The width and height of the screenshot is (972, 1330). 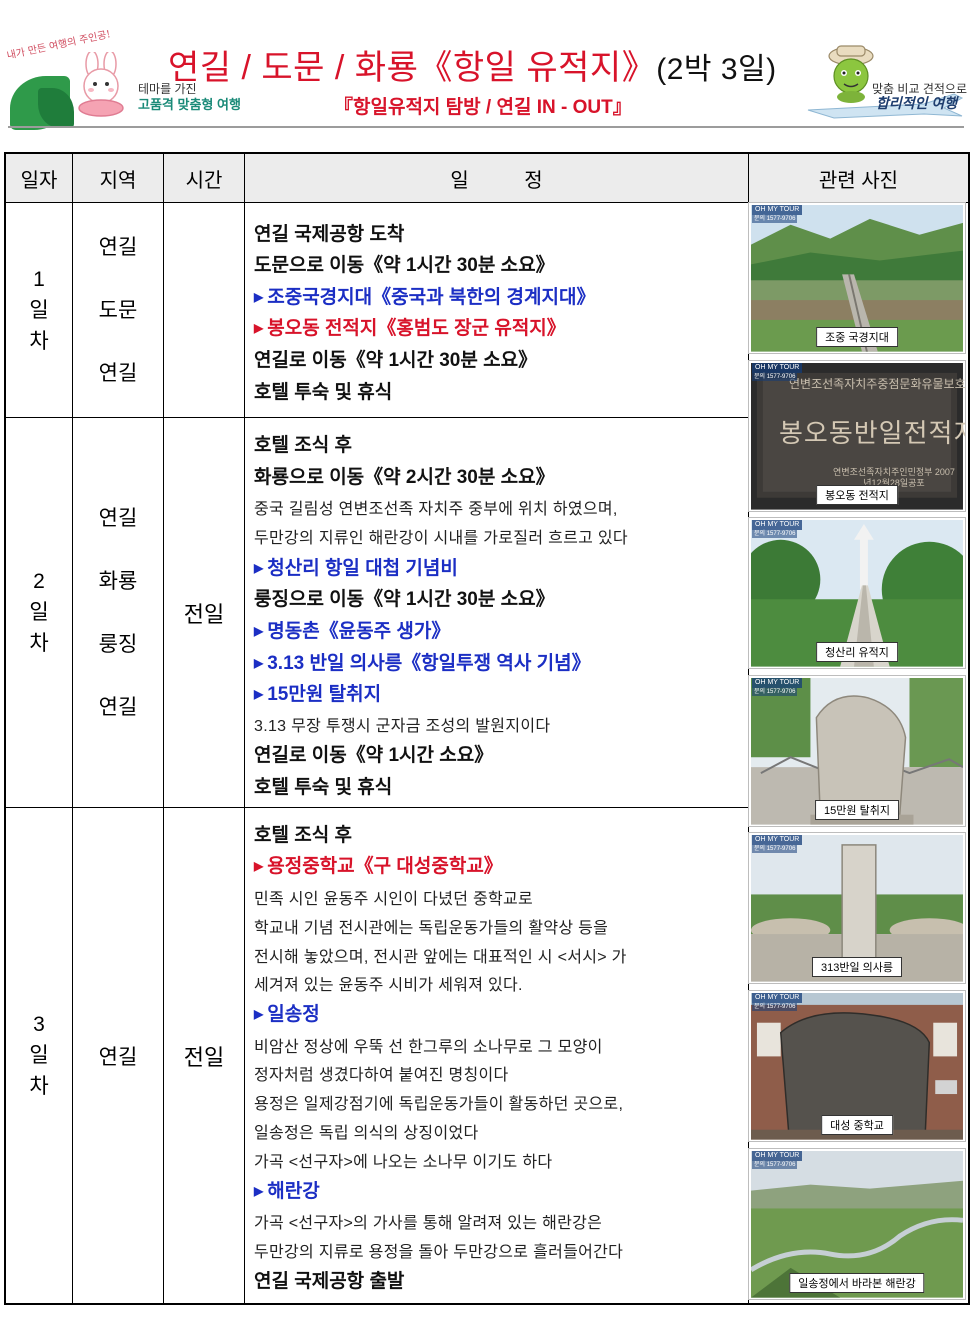 I want to click on schedule-description: 전시해 놓았으며, 전시관 앞에는 대표적인 시 <서시> 가, so click(x=440, y=957).